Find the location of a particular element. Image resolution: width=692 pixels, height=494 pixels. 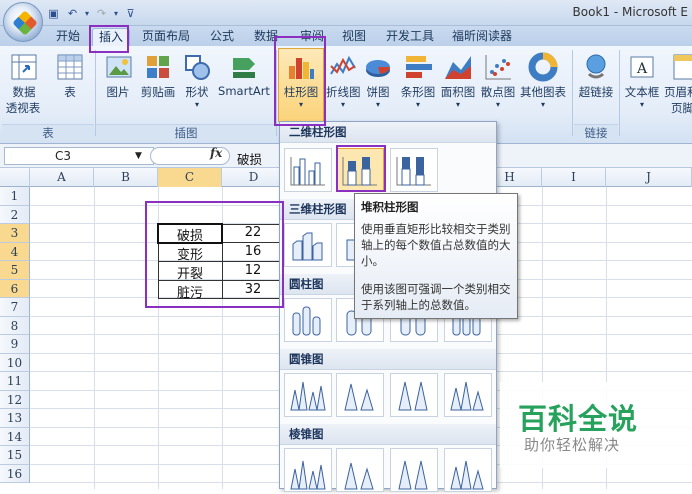

other-charts-label: 其他图表 is located at coordinates (543, 92).